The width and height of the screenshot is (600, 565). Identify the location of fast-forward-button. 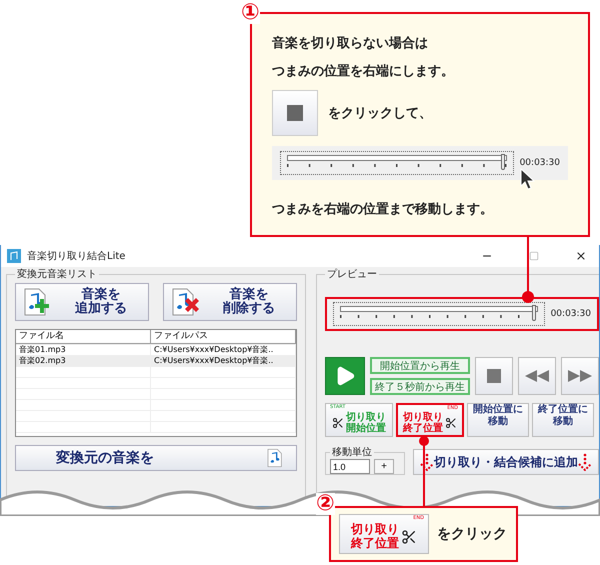
(580, 376).